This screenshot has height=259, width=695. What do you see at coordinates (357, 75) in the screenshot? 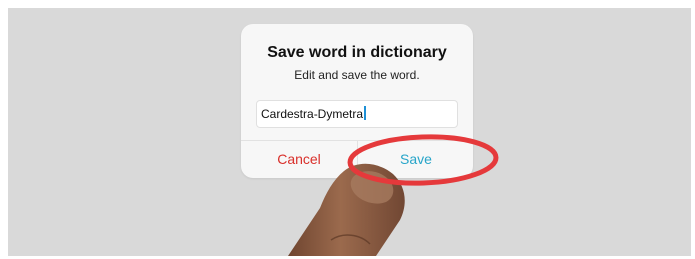
I see `dialog-subtitle: Edit and save the word.` at bounding box center [357, 75].